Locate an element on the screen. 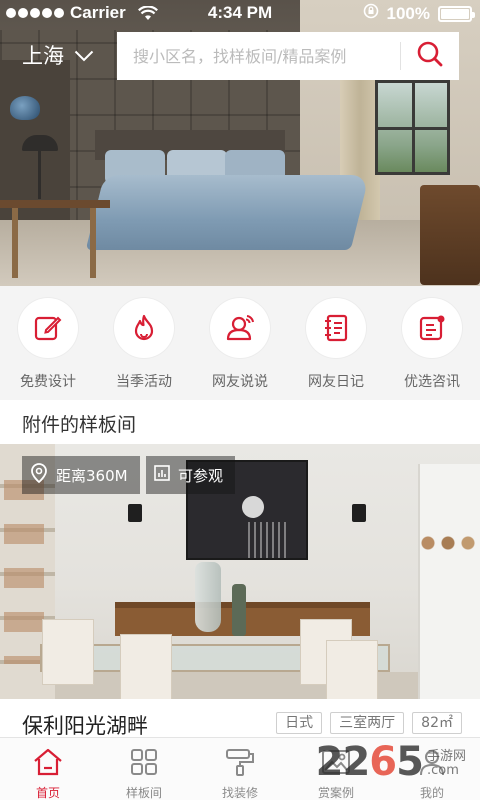 This screenshot has width=480, height=800. watermark-logo: 2265 手游网 .com is located at coordinates (391, 762).